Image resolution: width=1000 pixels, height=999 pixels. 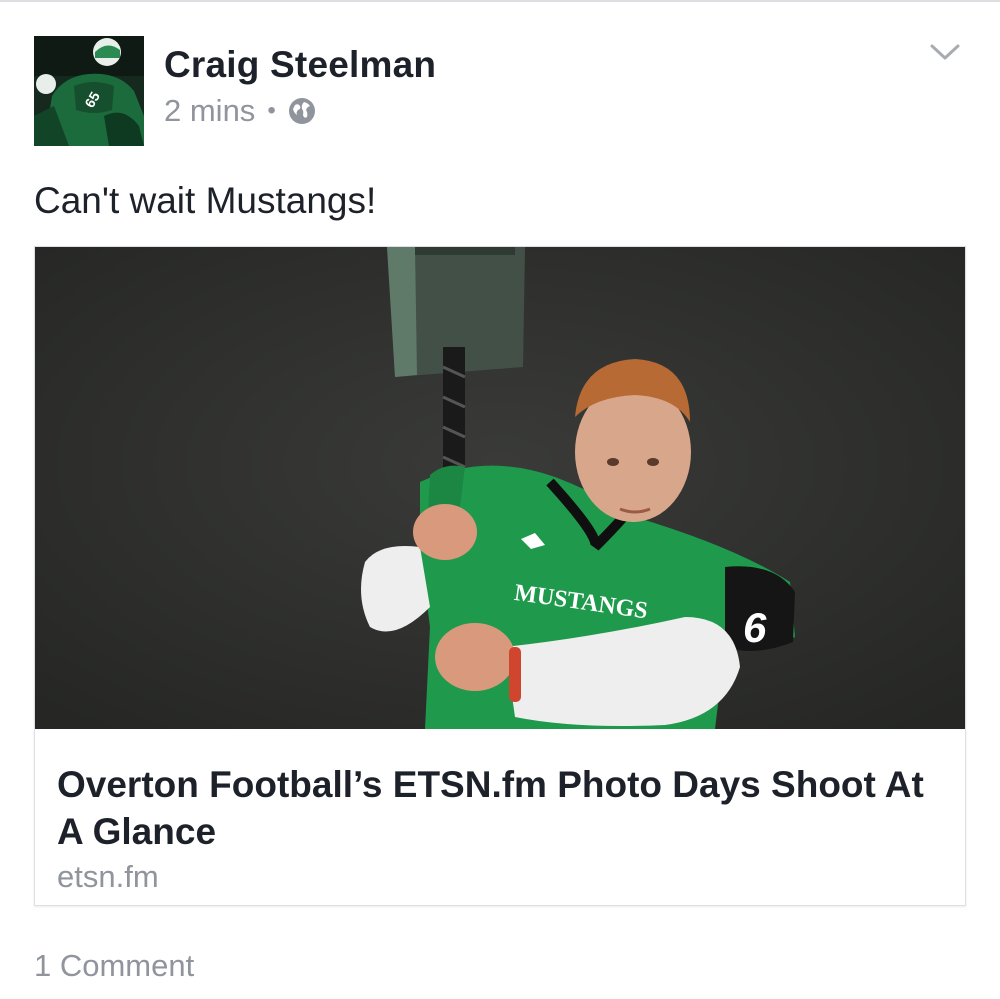 What do you see at coordinates (209, 111) in the screenshot?
I see `post-timestamp: 2 mins` at bounding box center [209, 111].